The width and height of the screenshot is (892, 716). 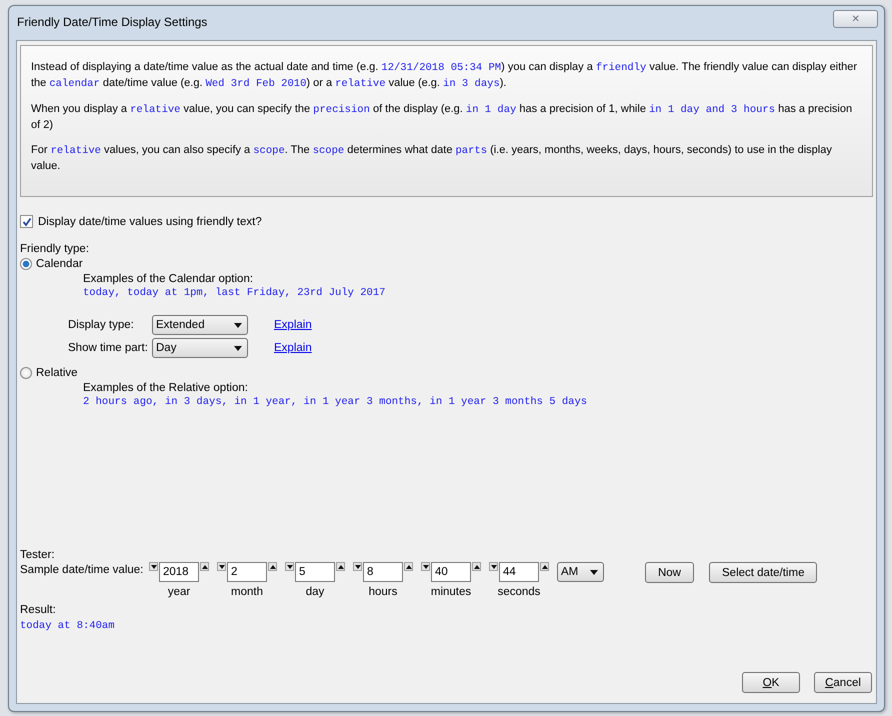 What do you see at coordinates (247, 572) in the screenshot?
I see `number-field: 2` at bounding box center [247, 572].